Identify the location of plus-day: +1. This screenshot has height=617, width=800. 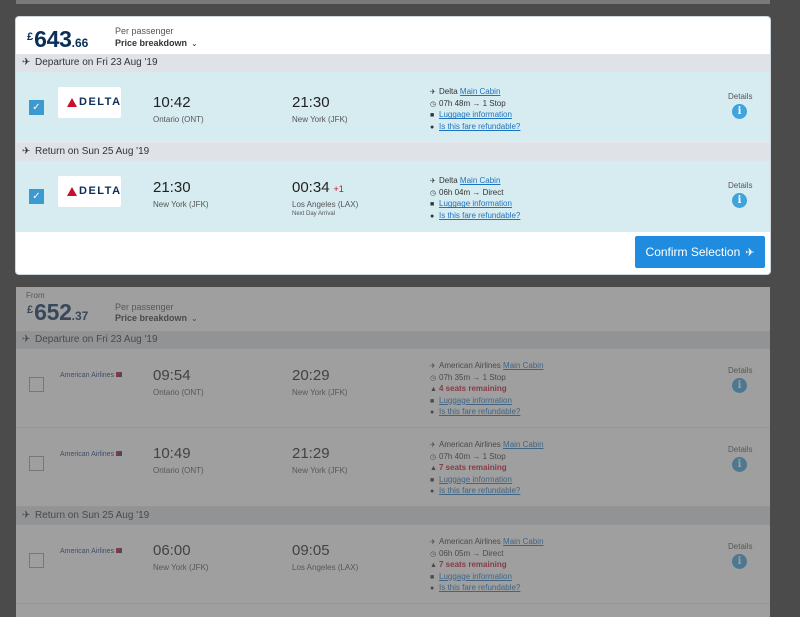
(338, 189).